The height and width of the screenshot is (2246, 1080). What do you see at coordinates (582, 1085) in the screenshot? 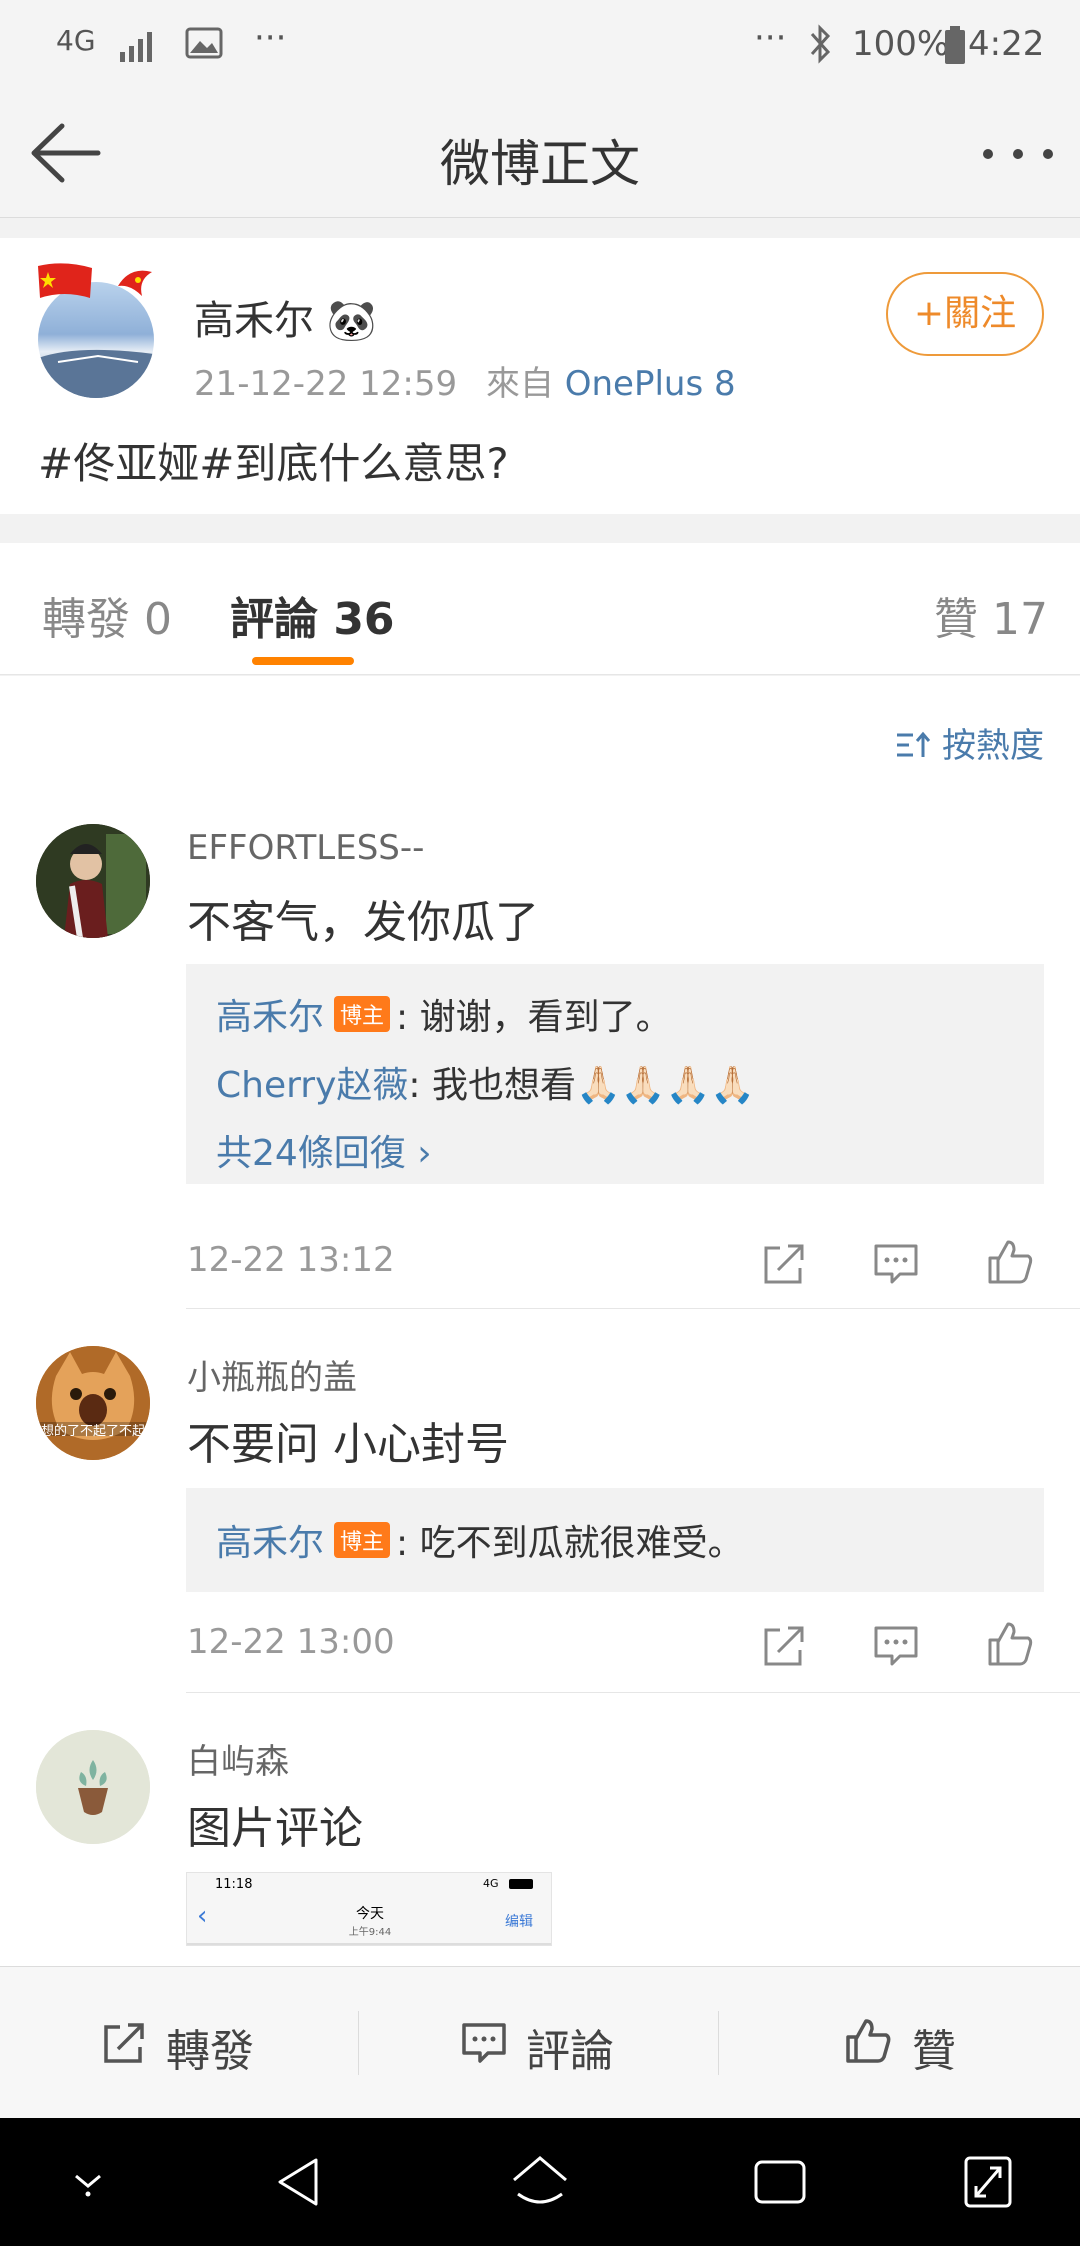
I see `reply-text: : 我也想看🙏🏻🙏🏻🙏🏻🙏🏻` at bounding box center [582, 1085].